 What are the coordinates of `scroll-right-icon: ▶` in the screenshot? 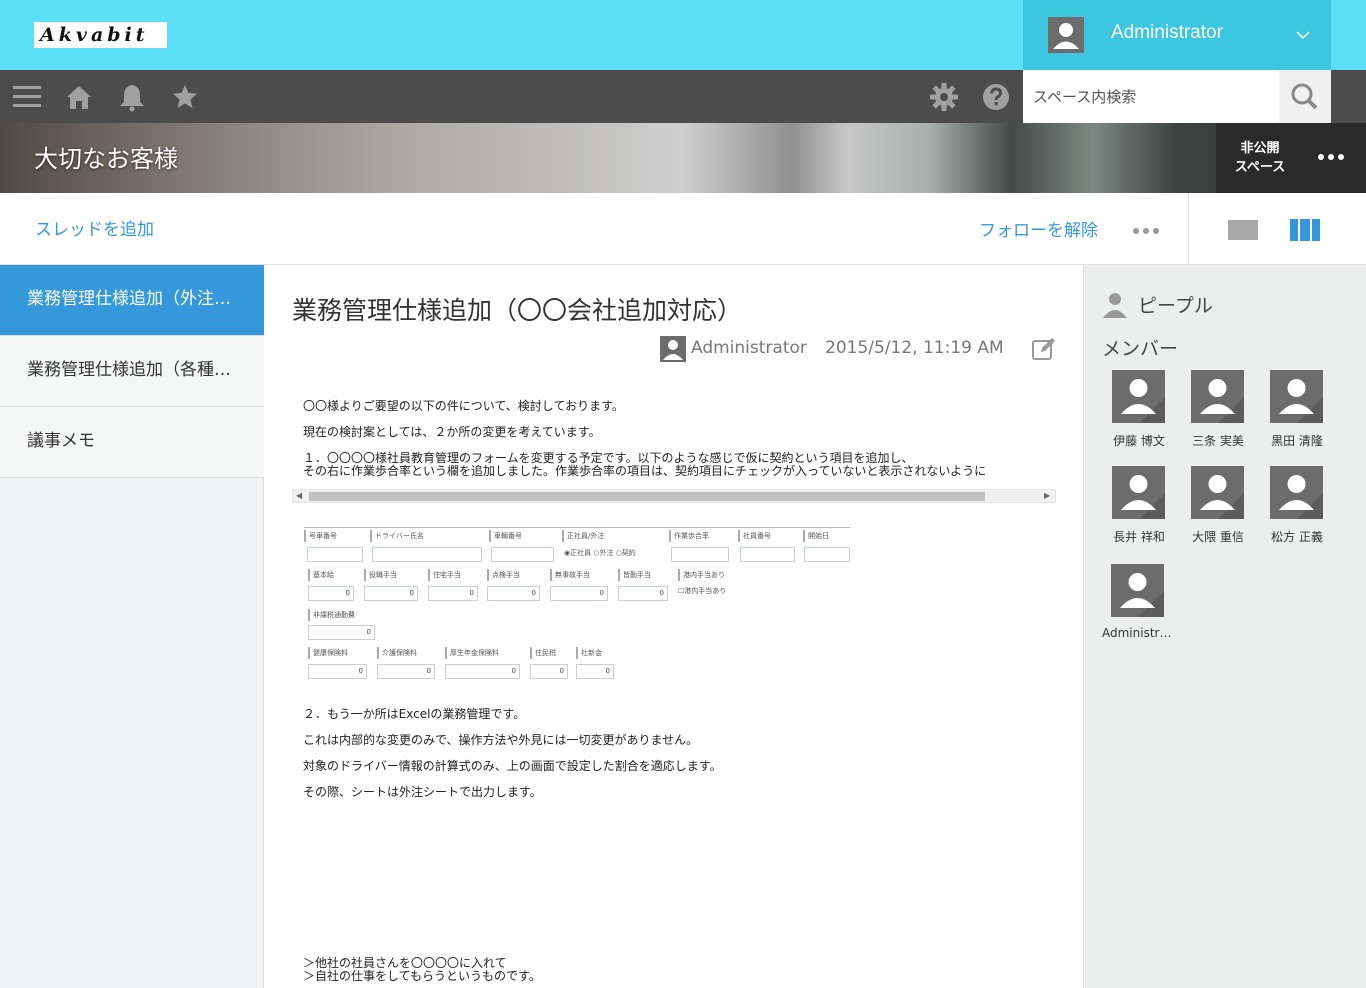 It's located at (1047, 495).